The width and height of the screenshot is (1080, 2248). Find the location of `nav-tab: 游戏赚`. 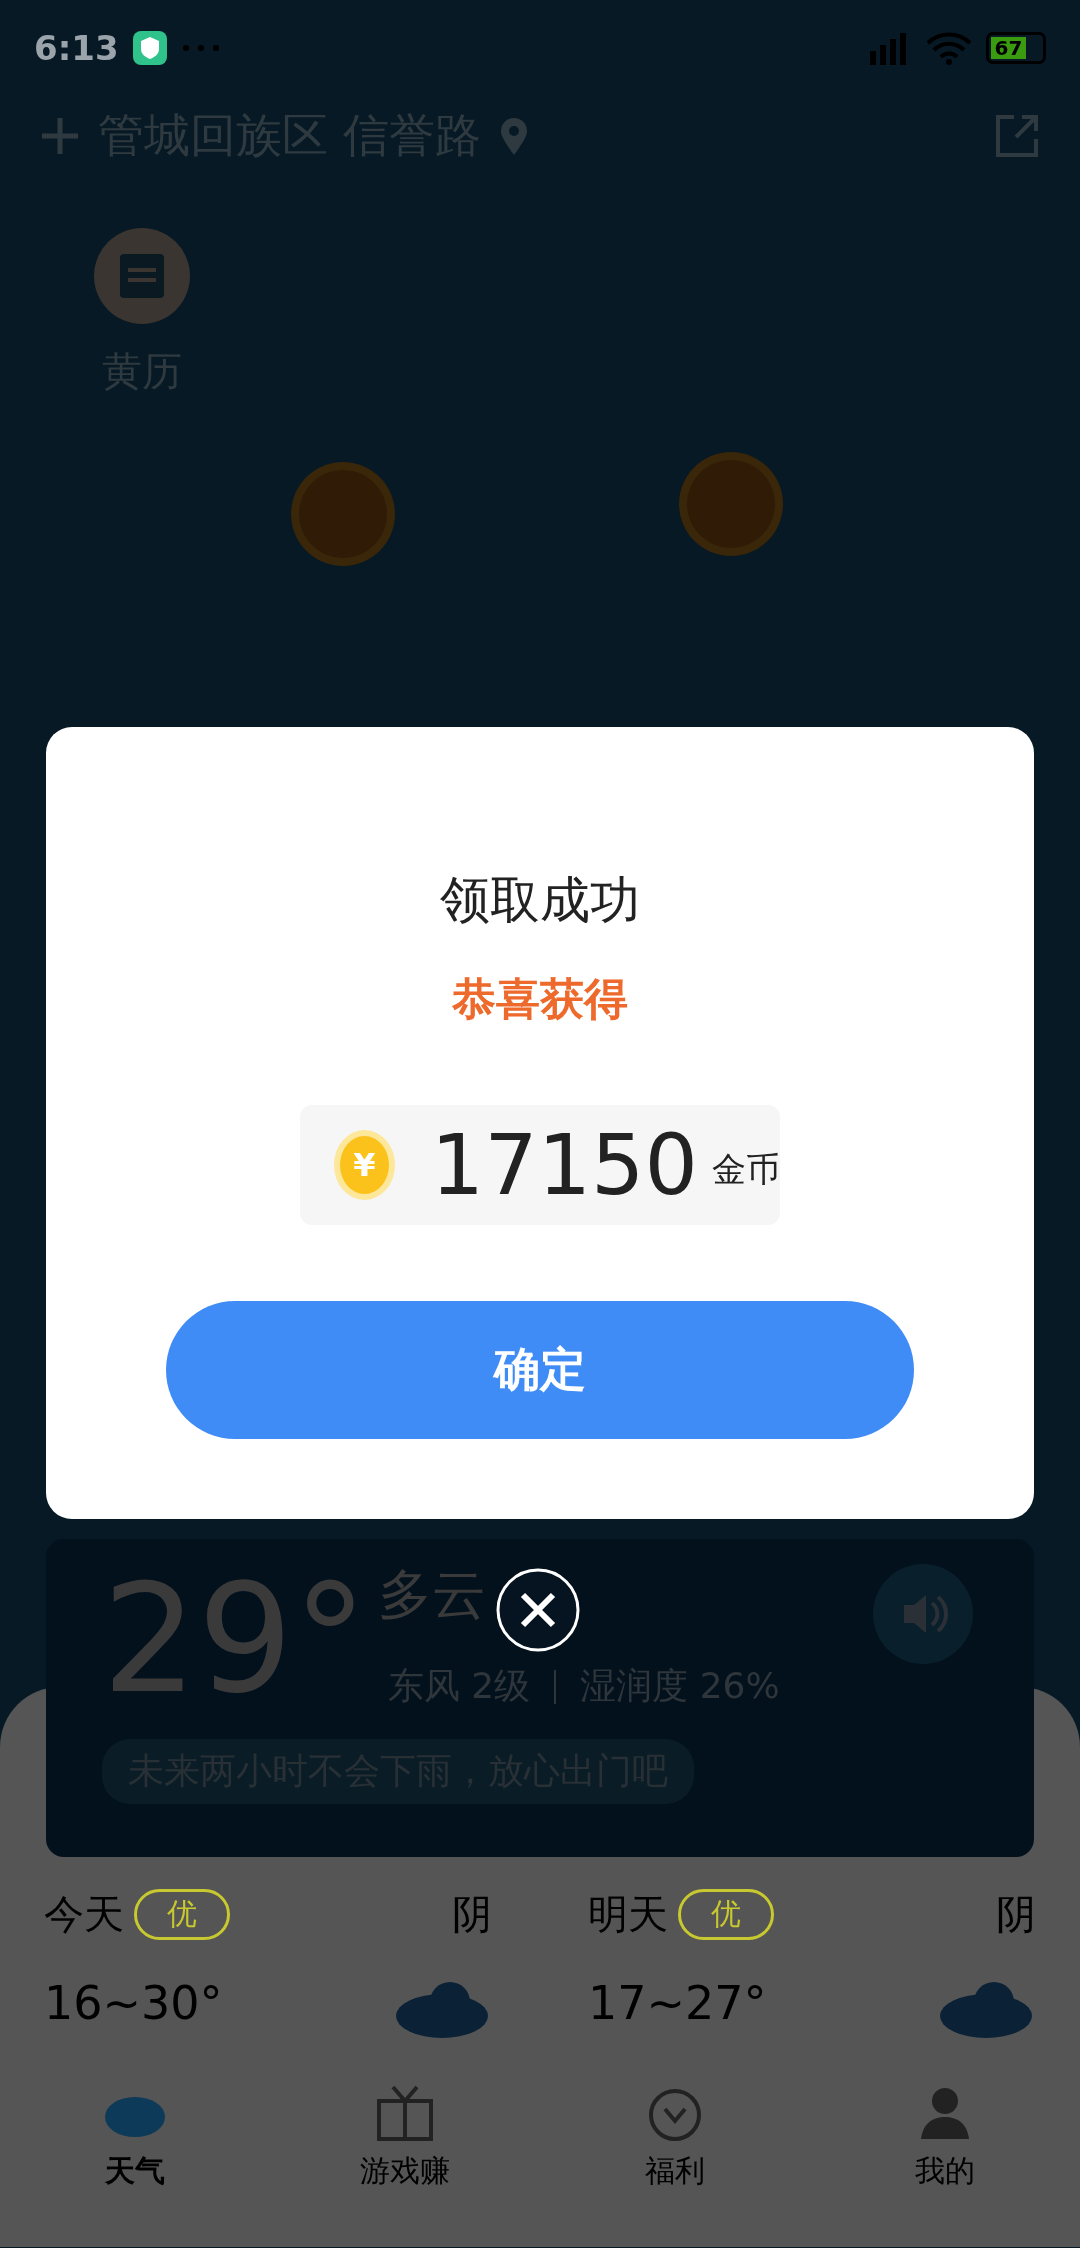

nav-tab: 游戏赚 is located at coordinates (405, 2136).